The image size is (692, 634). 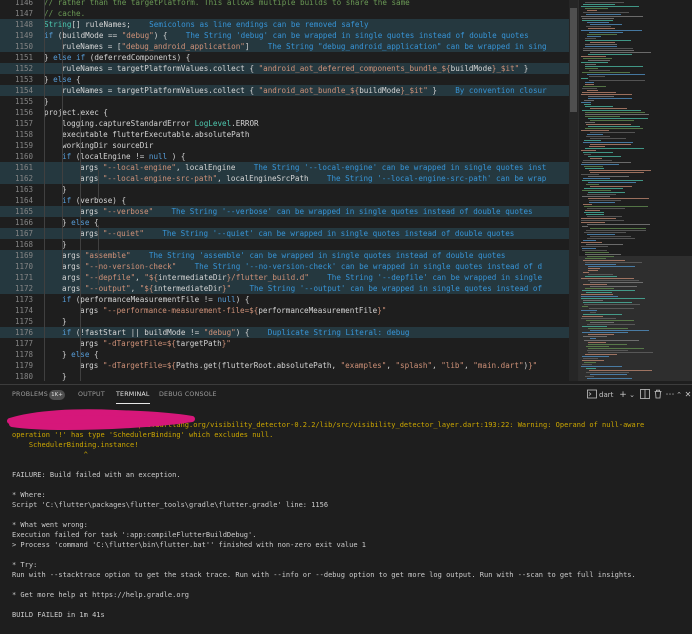 What do you see at coordinates (289, 57) in the screenshot?
I see `code-line: 1151} else if (deferredComponents) {` at bounding box center [289, 57].